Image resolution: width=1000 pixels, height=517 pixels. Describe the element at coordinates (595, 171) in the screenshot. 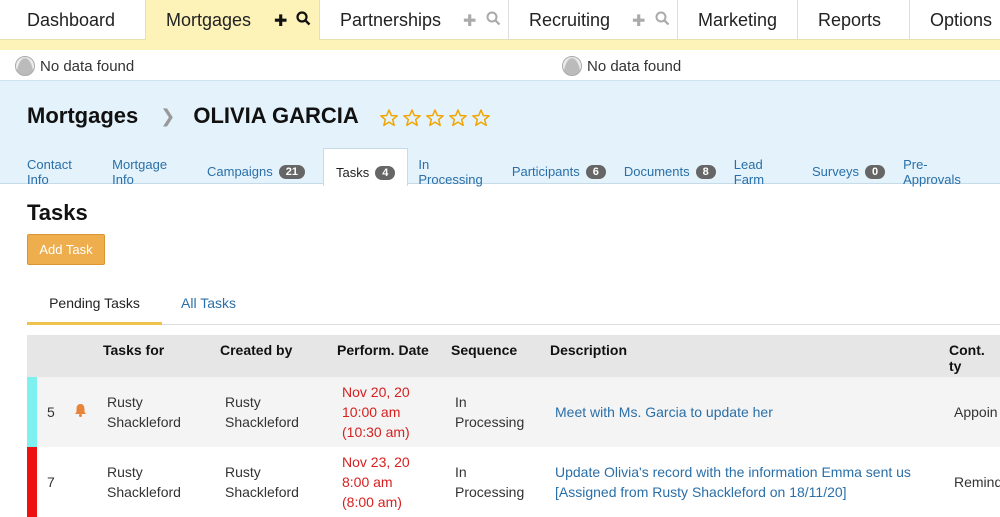

I see `count-badge: 6` at that location.